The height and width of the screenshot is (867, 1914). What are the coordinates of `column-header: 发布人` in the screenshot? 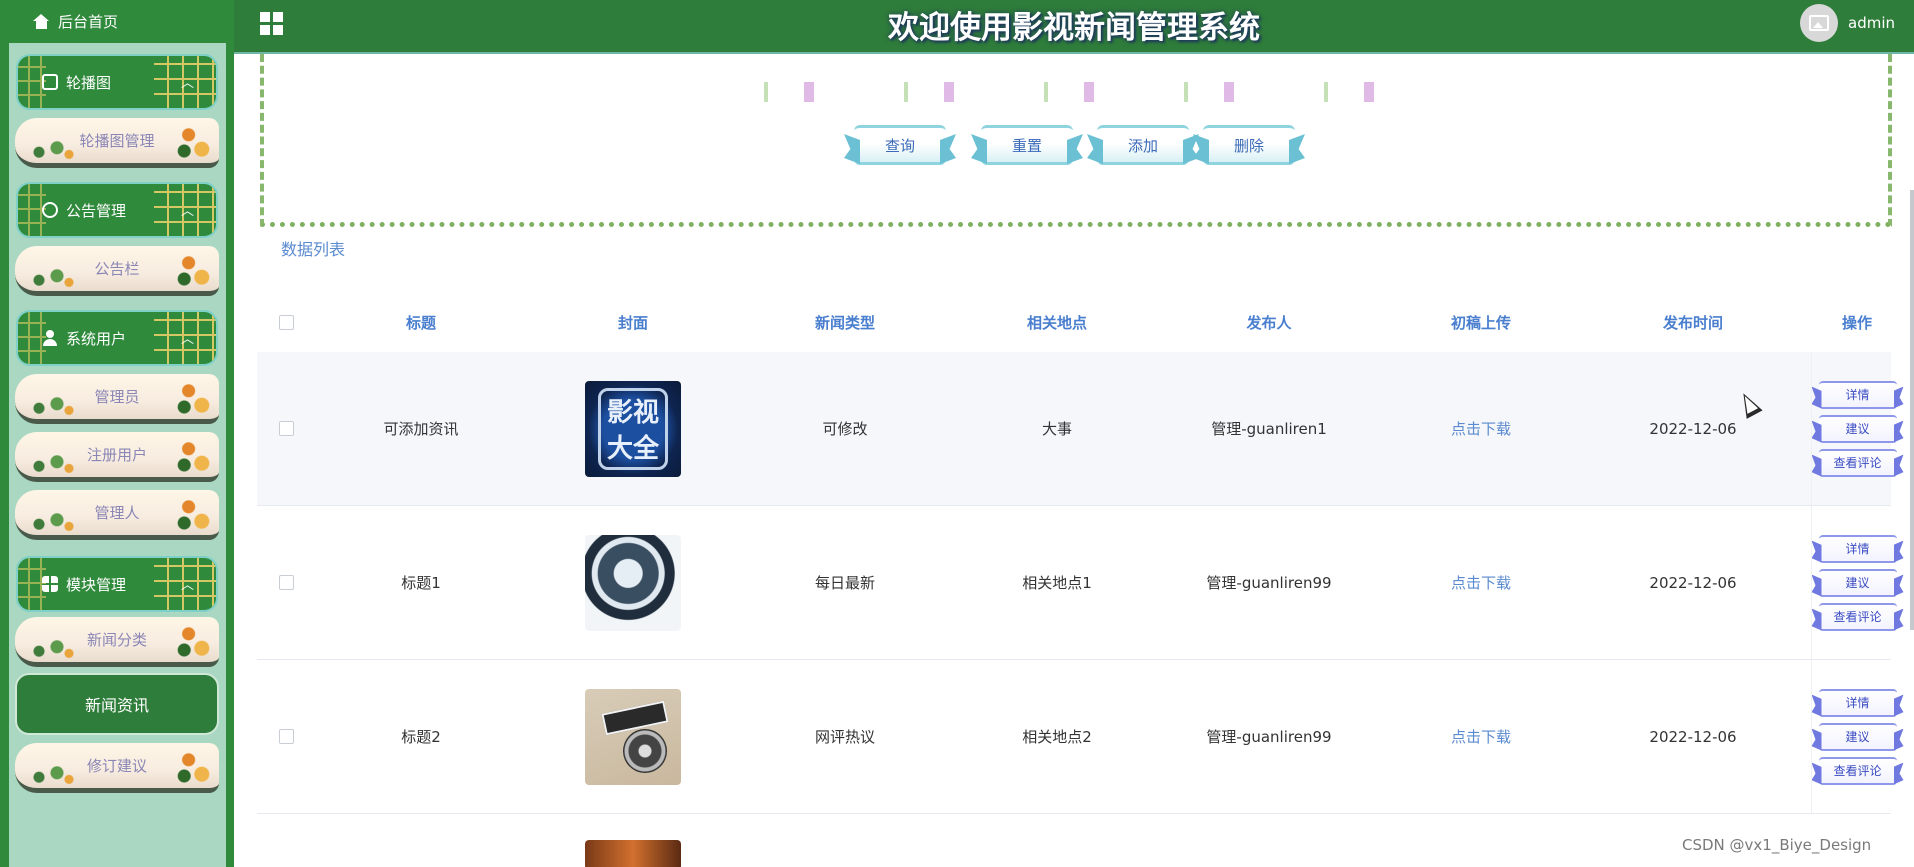 It's located at (1269, 322).